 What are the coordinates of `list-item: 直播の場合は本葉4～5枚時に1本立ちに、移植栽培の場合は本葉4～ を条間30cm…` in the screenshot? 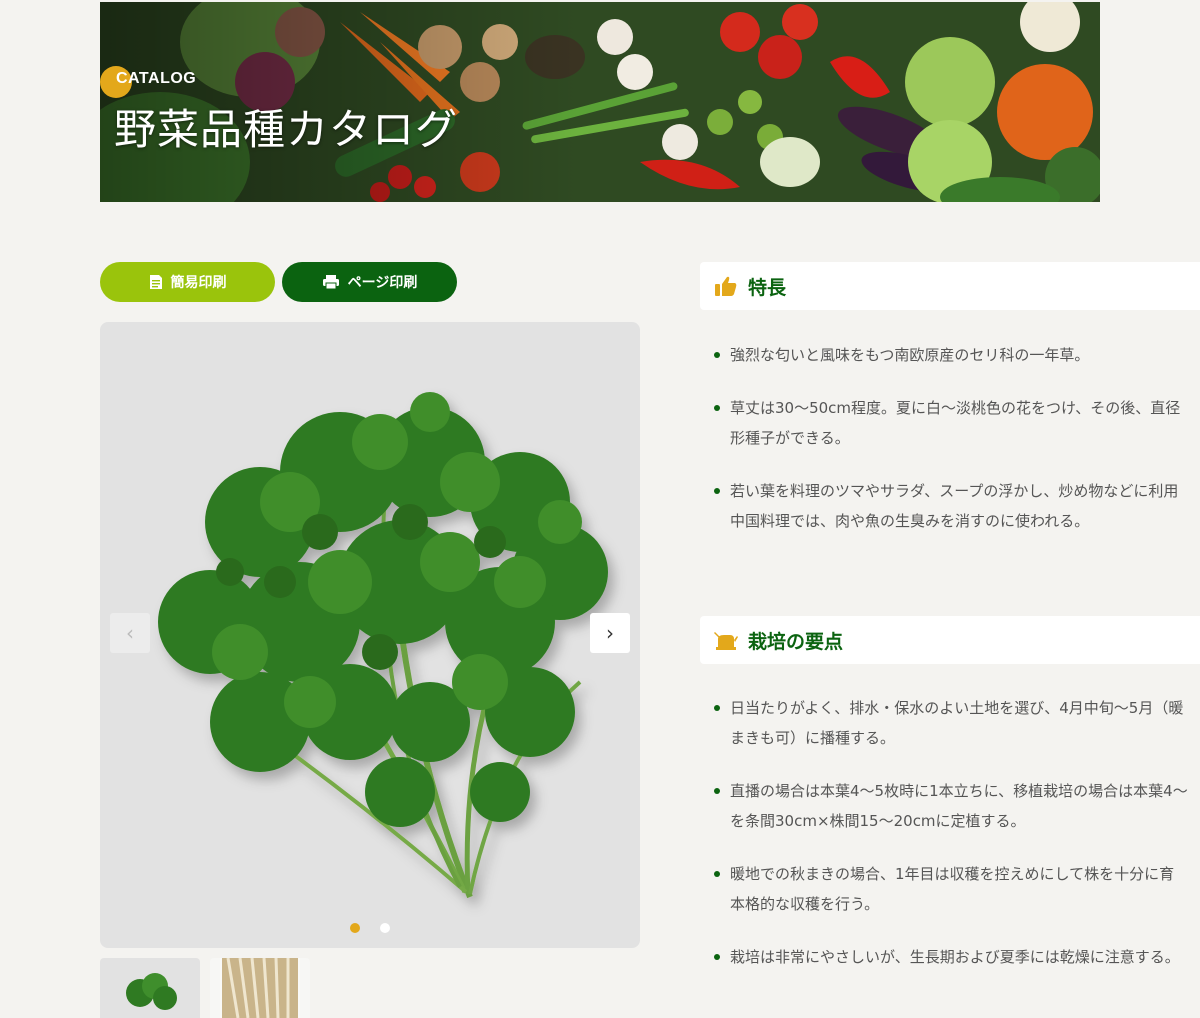 It's located at (956, 806).